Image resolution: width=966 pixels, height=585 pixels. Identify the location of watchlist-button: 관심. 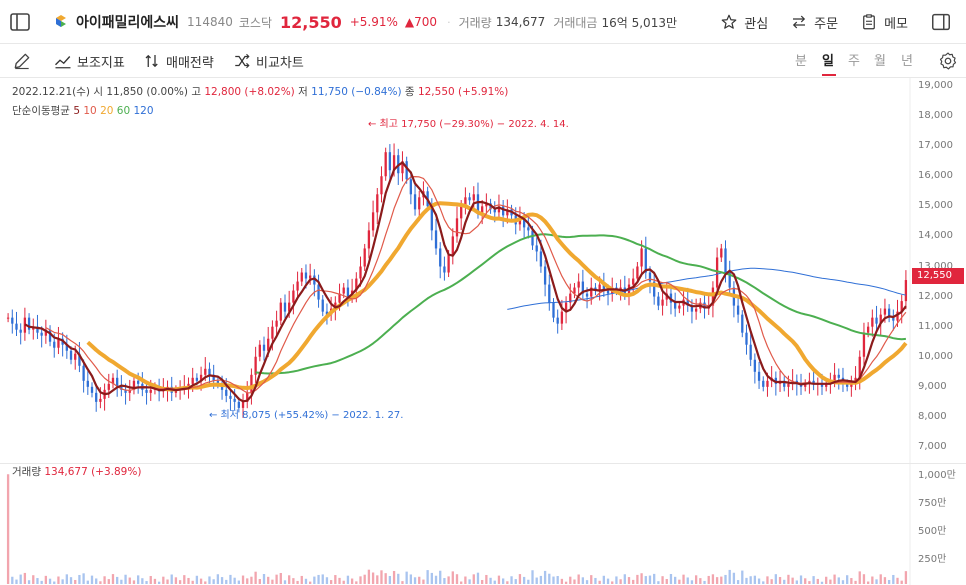
(744, 22).